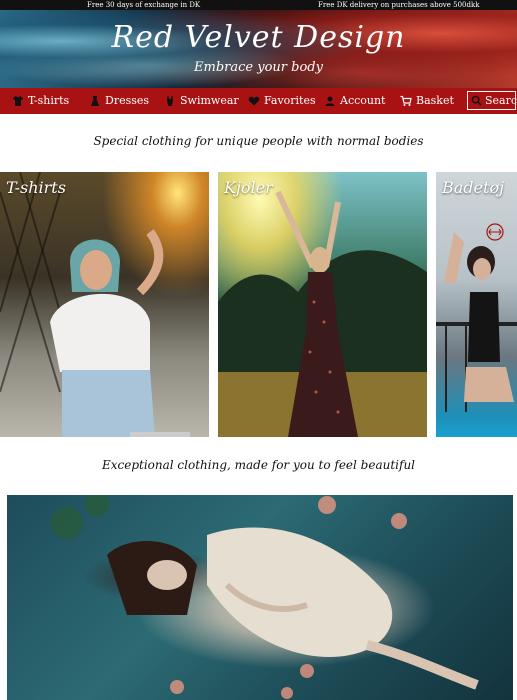 The width and height of the screenshot is (517, 700). I want to click on hero-banner: Red Velvet Design Embrace your body, so click(258, 49).